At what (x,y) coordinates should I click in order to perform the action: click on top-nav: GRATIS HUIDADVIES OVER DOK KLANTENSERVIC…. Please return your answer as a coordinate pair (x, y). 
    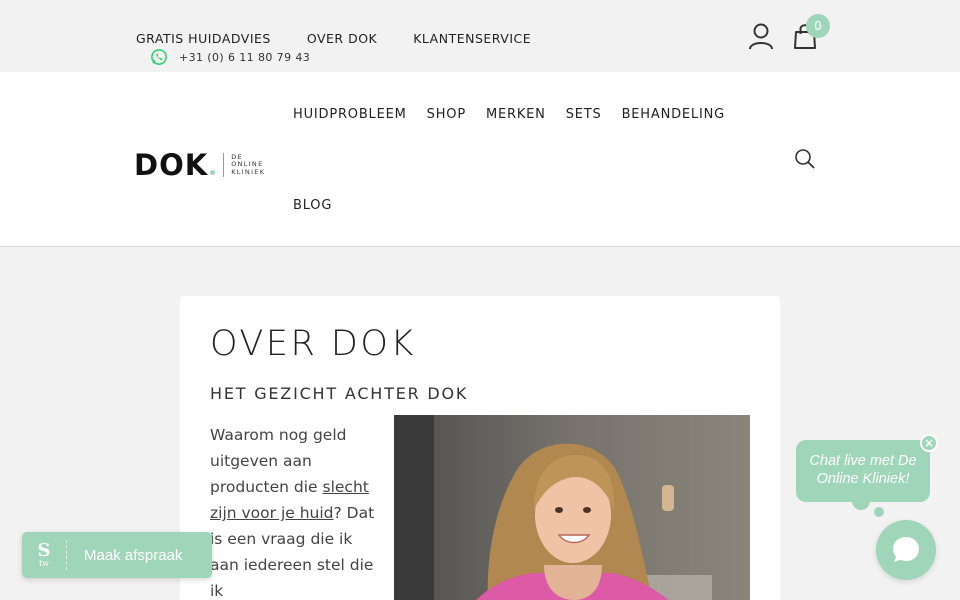
    Looking at the image, I should click on (333, 38).